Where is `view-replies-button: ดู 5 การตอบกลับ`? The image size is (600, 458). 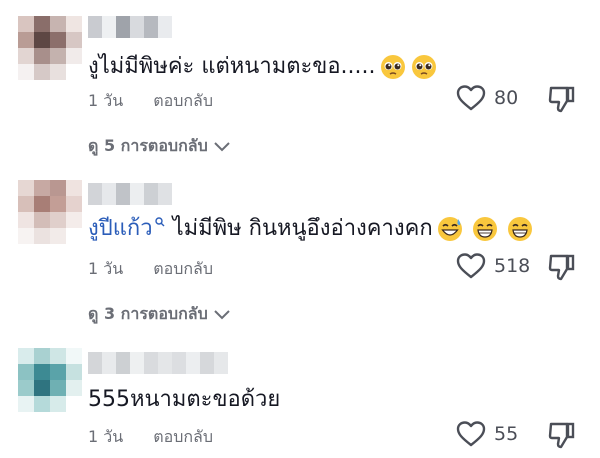
view-replies-button: ดู 5 การตอบกลับ is located at coordinates (159, 146).